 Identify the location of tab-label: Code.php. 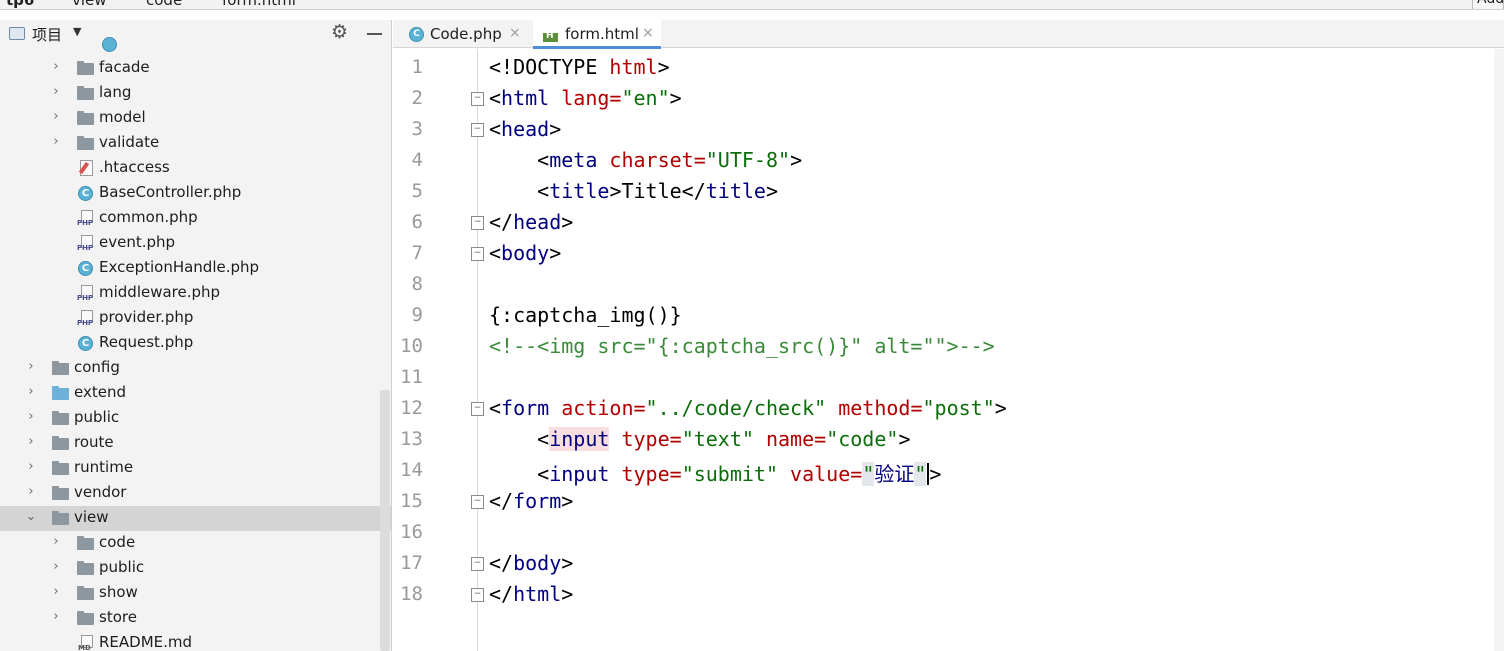
(466, 34).